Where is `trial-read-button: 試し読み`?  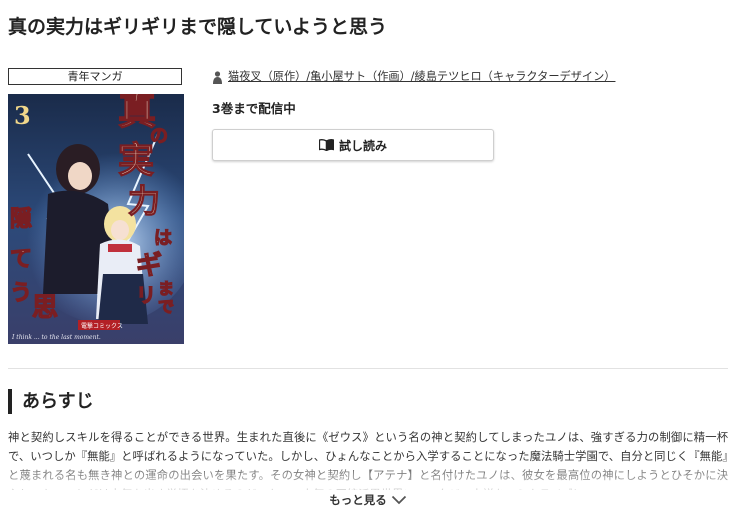
trial-read-button: 試し読み is located at coordinates (353, 145).